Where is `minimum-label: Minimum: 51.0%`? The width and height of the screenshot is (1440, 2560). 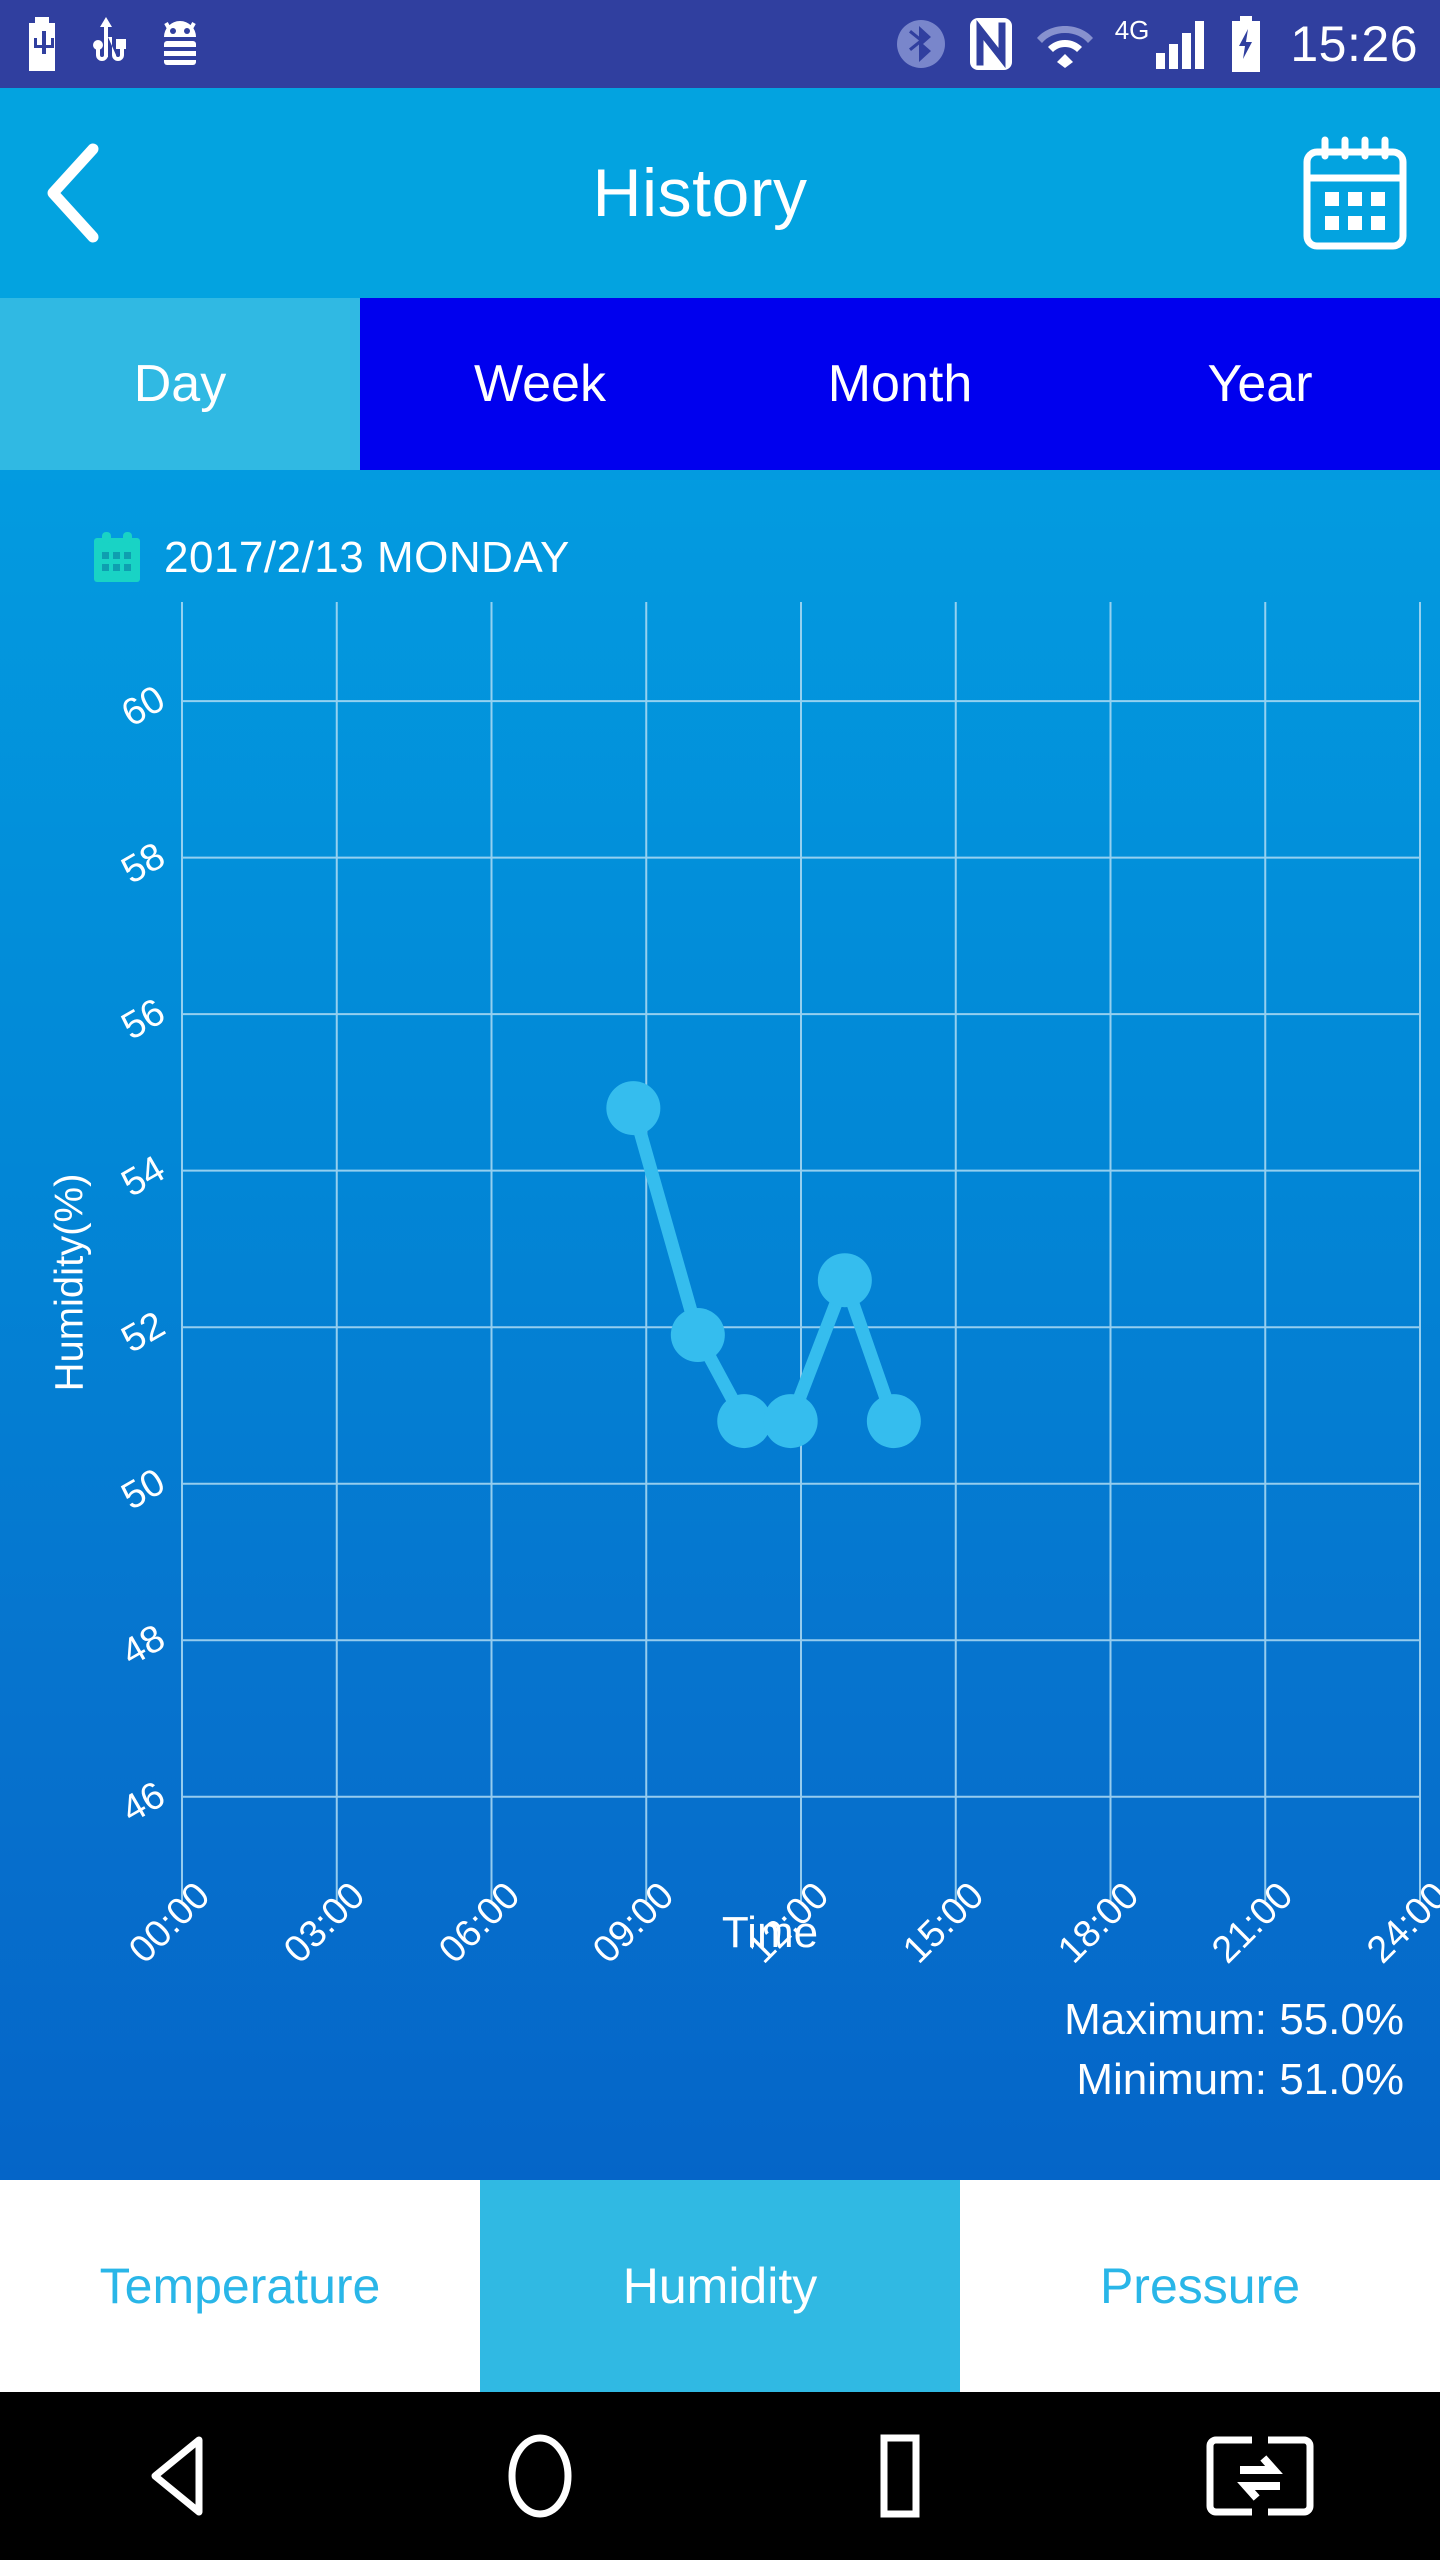 minimum-label: Minimum: 51.0% is located at coordinates (1240, 2080).